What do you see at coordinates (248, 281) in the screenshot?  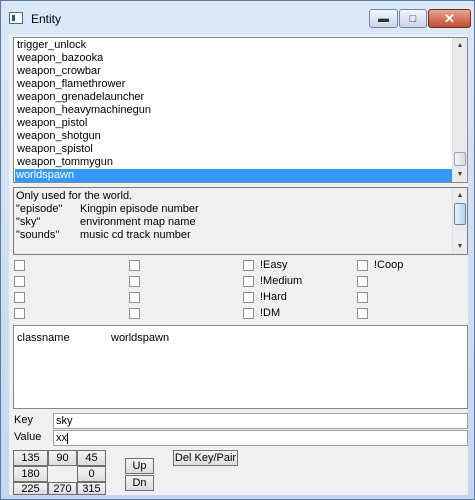 I see `spawnflag-checkbox-medium` at bounding box center [248, 281].